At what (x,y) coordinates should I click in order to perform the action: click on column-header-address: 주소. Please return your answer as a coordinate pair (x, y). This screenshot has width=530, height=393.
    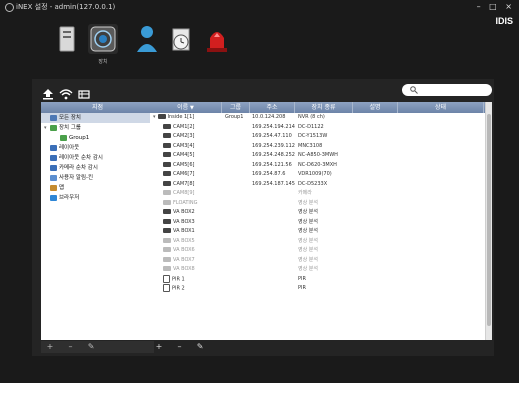
    Looking at the image, I should click on (272, 107).